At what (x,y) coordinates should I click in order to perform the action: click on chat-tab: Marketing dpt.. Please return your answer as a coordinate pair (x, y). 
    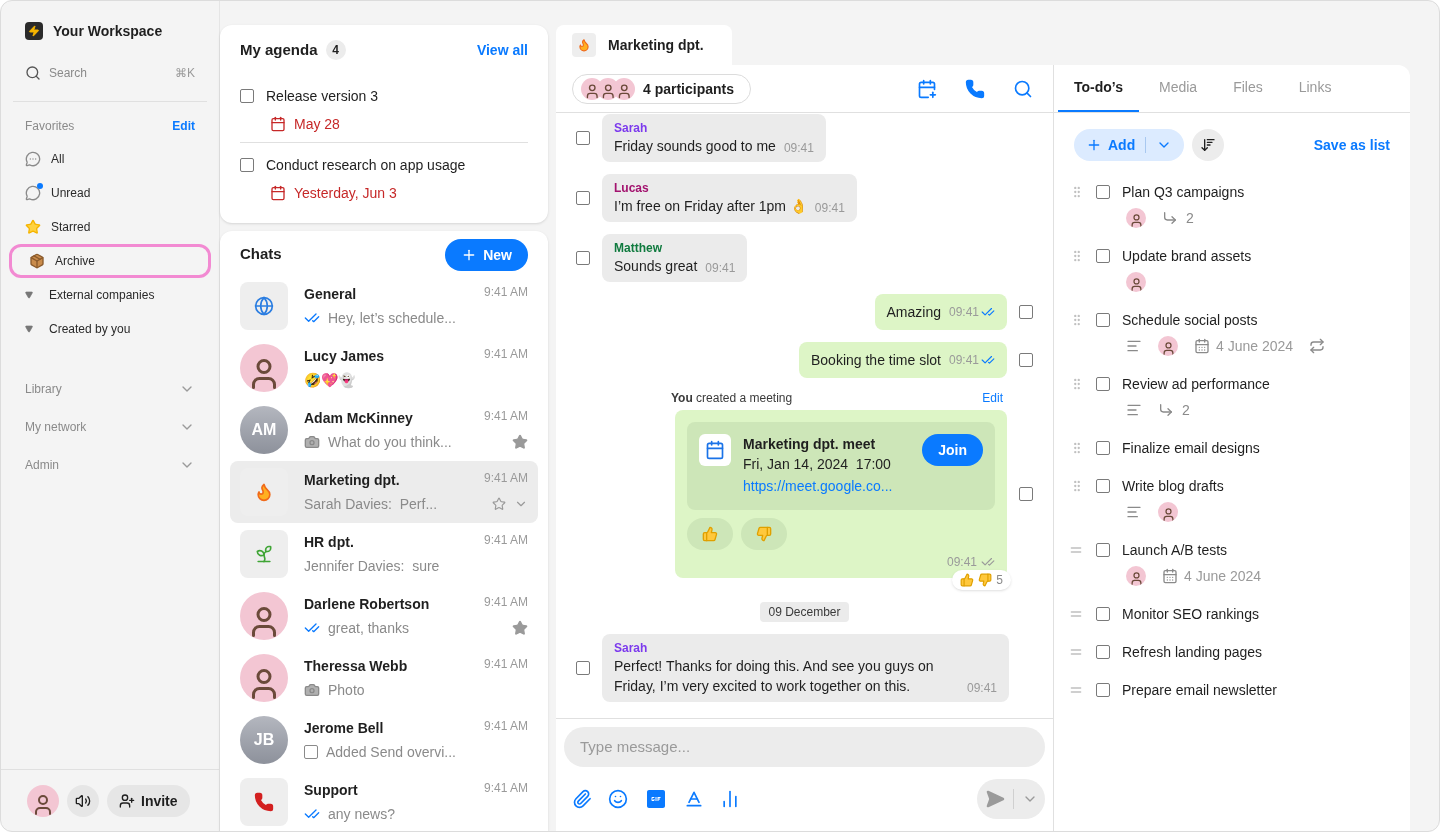
    Looking at the image, I should click on (644, 45).